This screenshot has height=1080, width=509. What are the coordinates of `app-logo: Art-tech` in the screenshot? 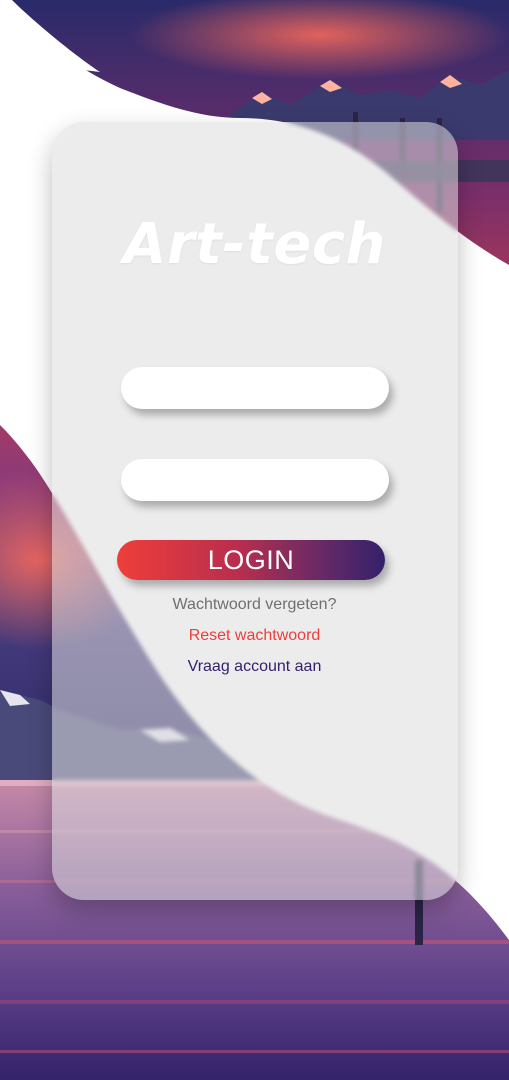 It's located at (254, 244).